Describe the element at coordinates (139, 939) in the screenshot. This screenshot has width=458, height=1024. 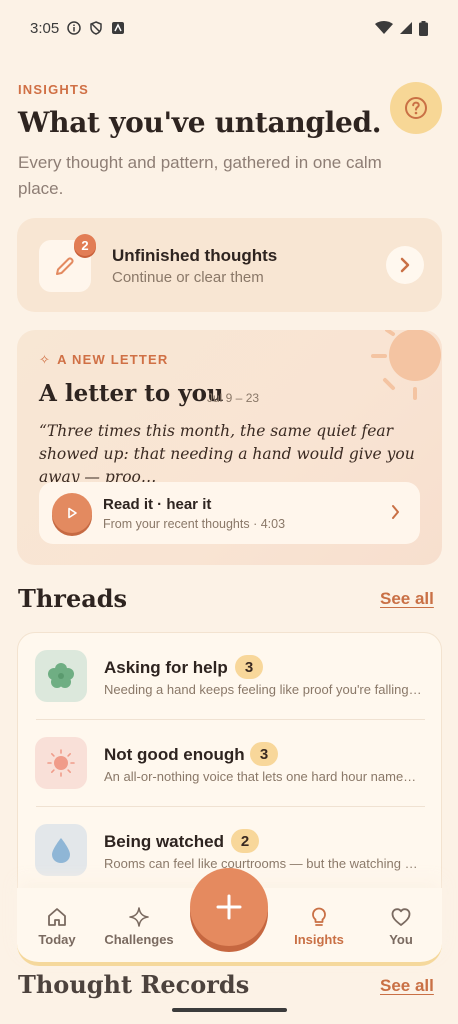
I see `nav-label: Challenges` at that location.